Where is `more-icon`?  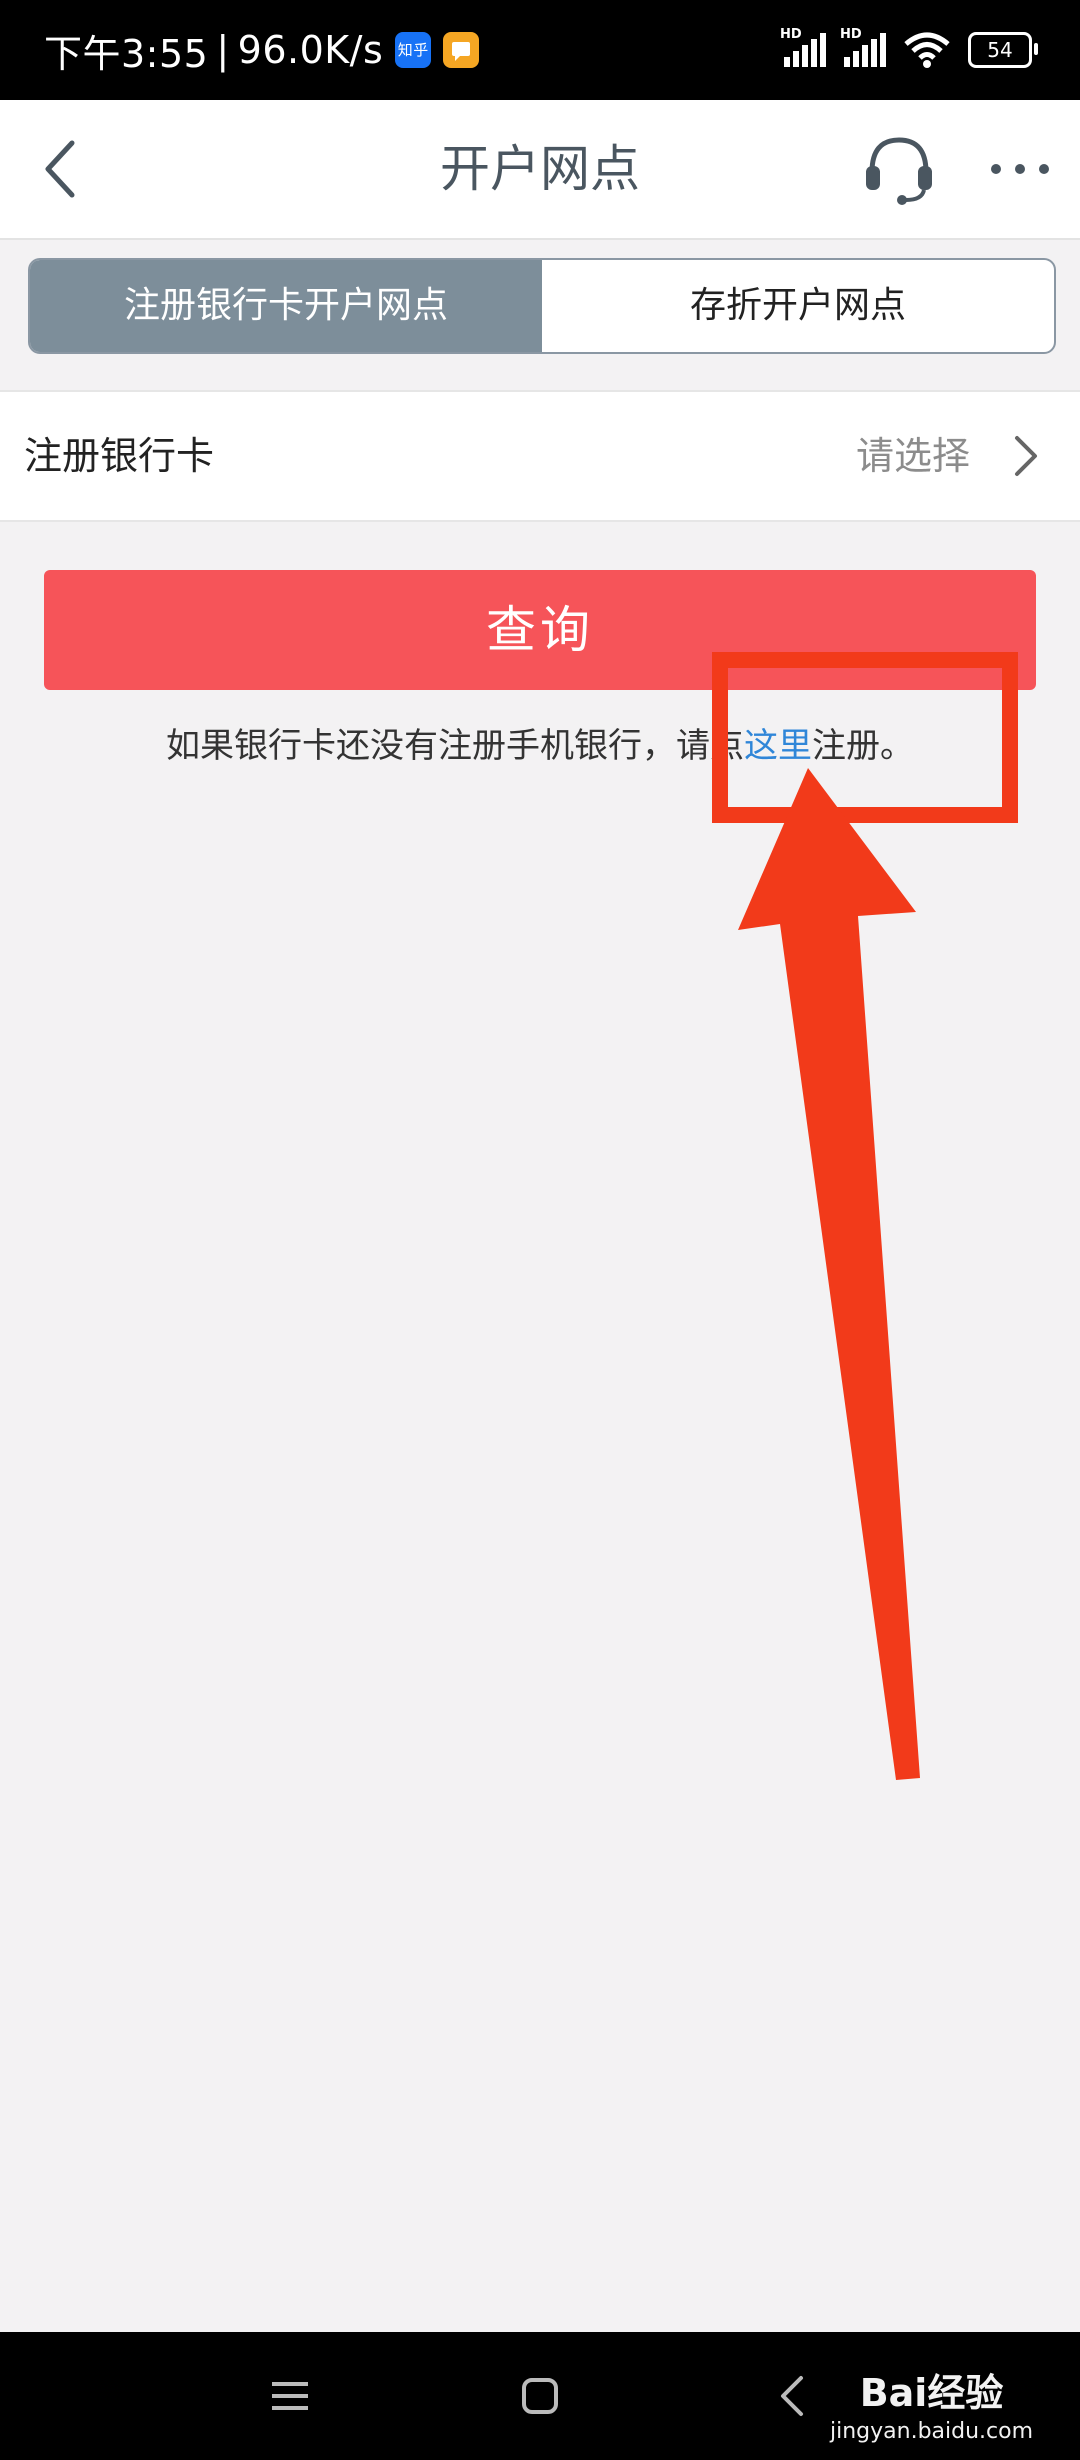
more-icon is located at coordinates (1020, 169).